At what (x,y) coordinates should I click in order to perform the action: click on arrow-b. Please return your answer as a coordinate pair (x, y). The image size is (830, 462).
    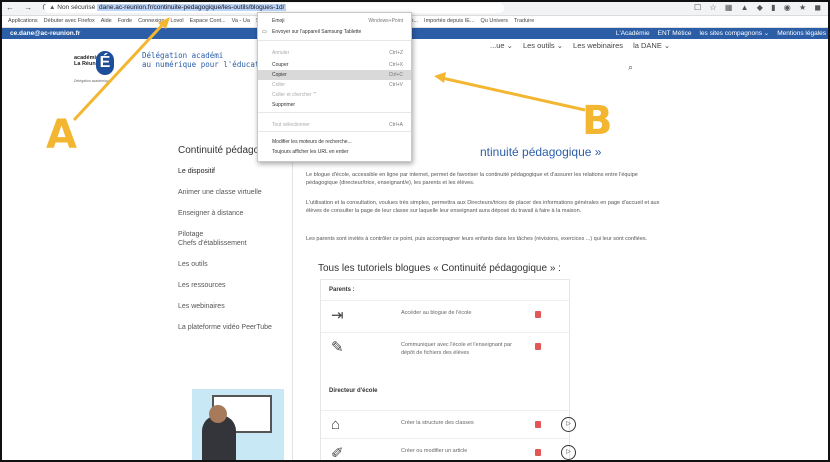
    Looking at the image, I should click on (513, 94).